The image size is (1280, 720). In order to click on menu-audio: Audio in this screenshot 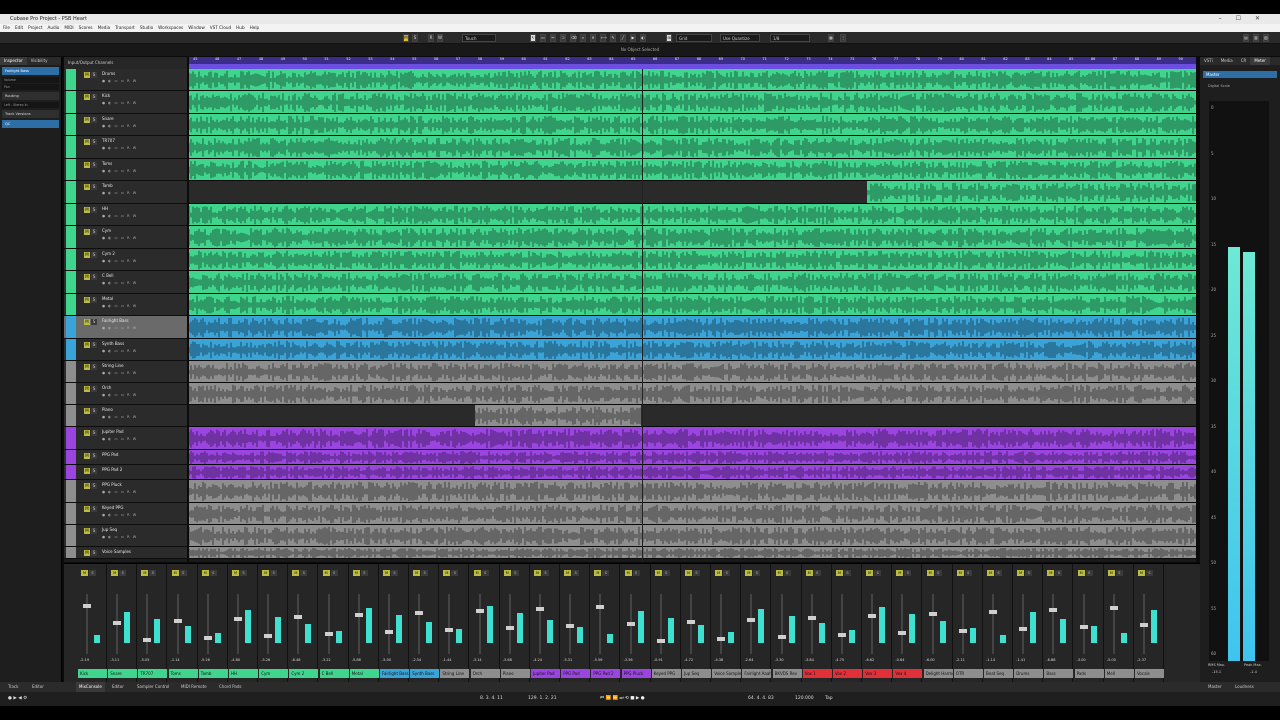, I will do `click(53, 28)`.